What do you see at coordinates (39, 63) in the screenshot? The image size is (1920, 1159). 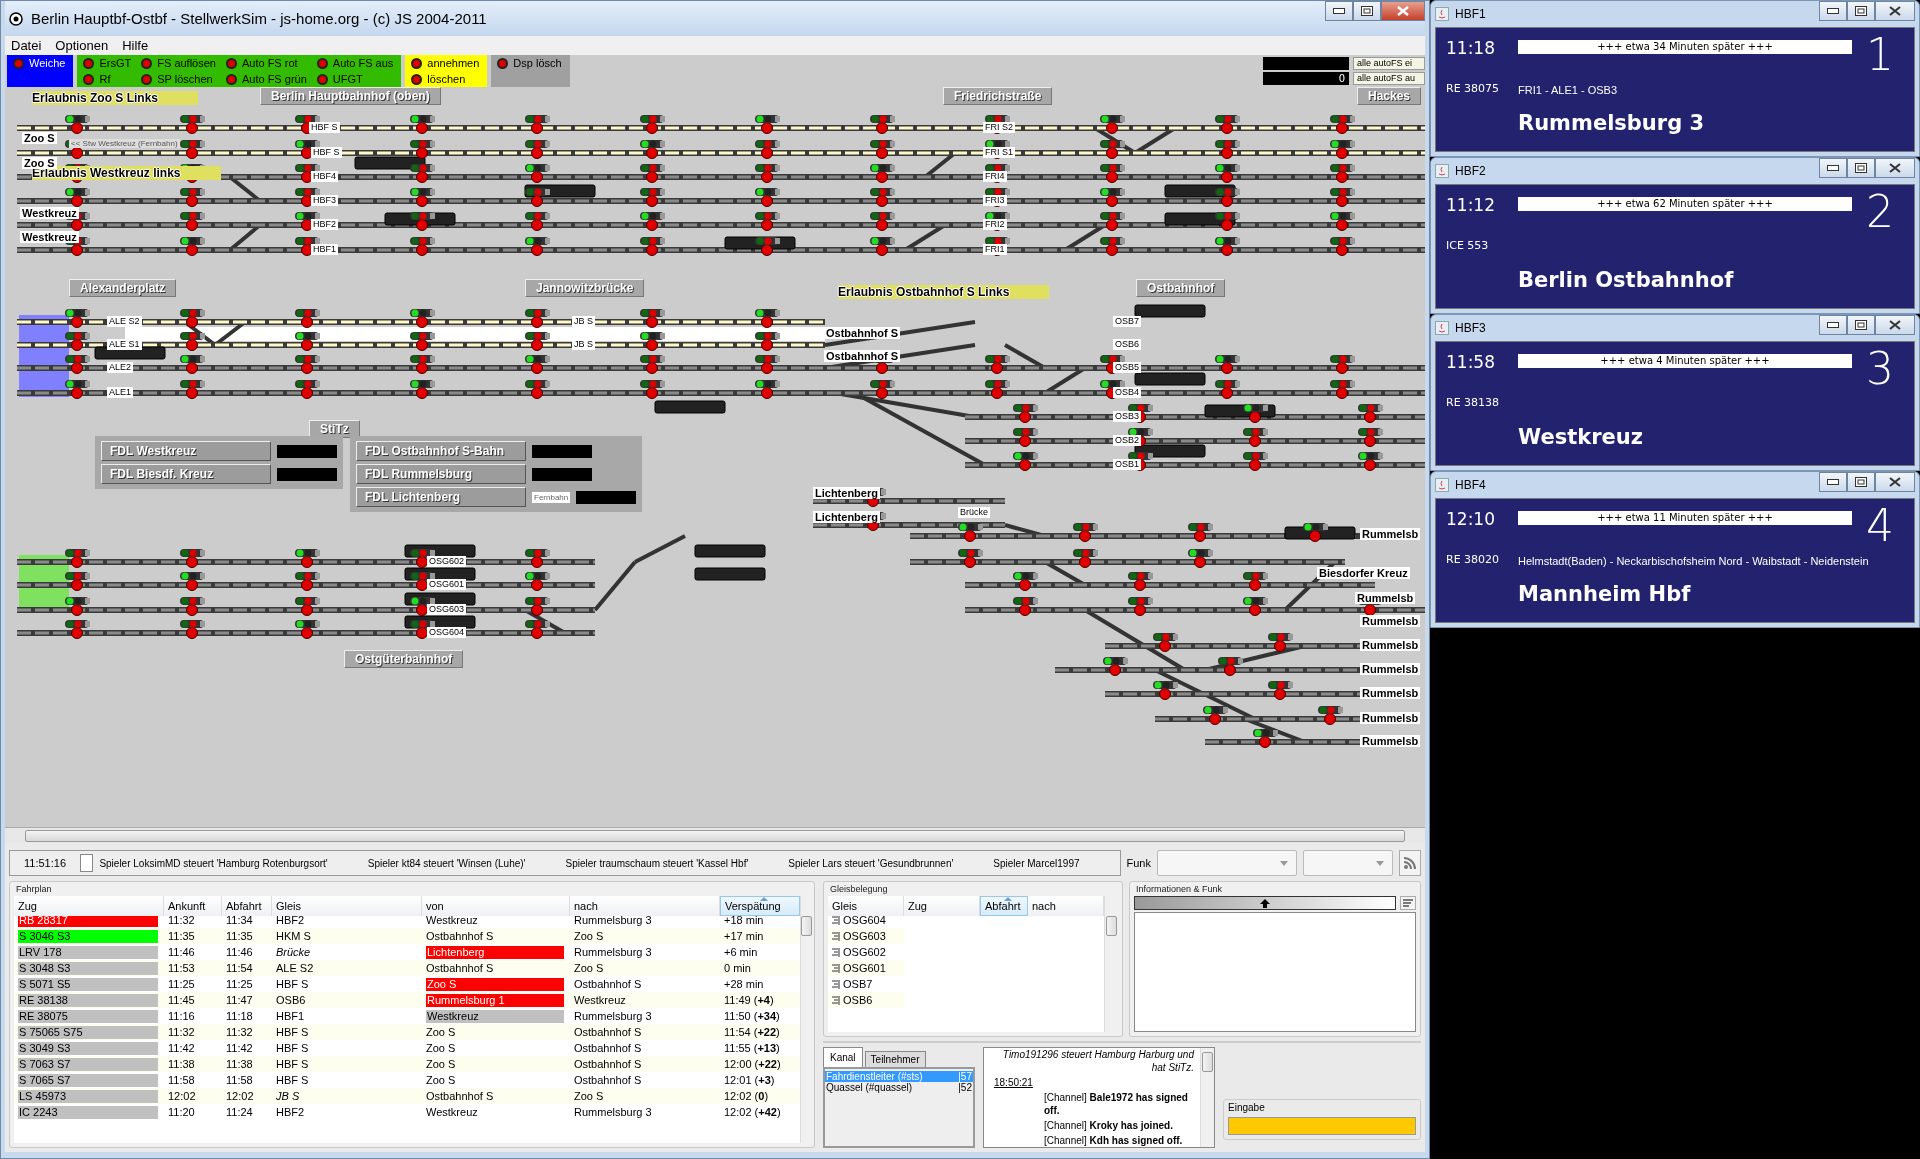 I see `toolbar-button: Weiche` at bounding box center [39, 63].